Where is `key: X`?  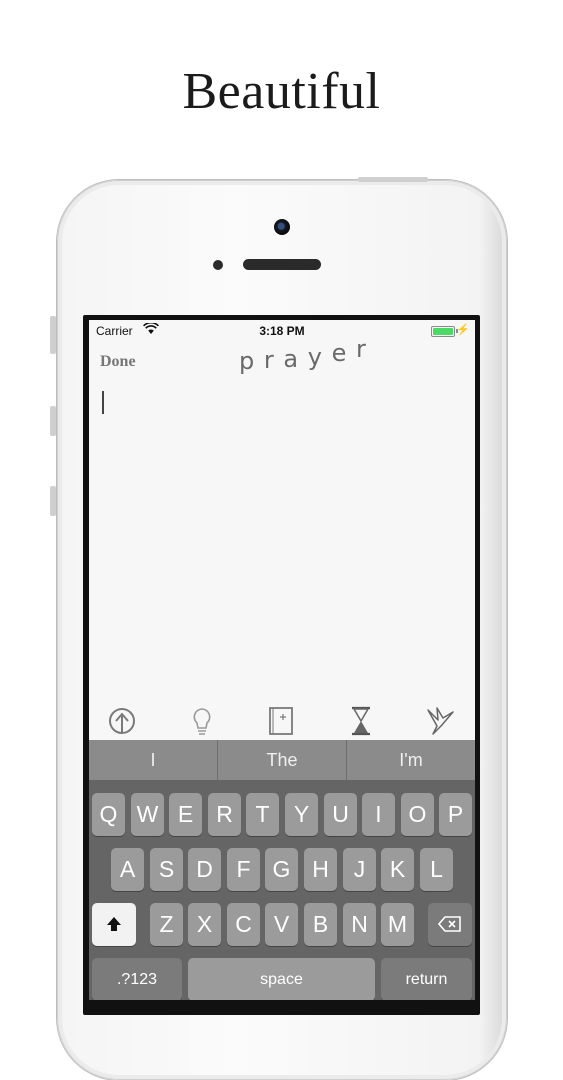 key: X is located at coordinates (204, 924).